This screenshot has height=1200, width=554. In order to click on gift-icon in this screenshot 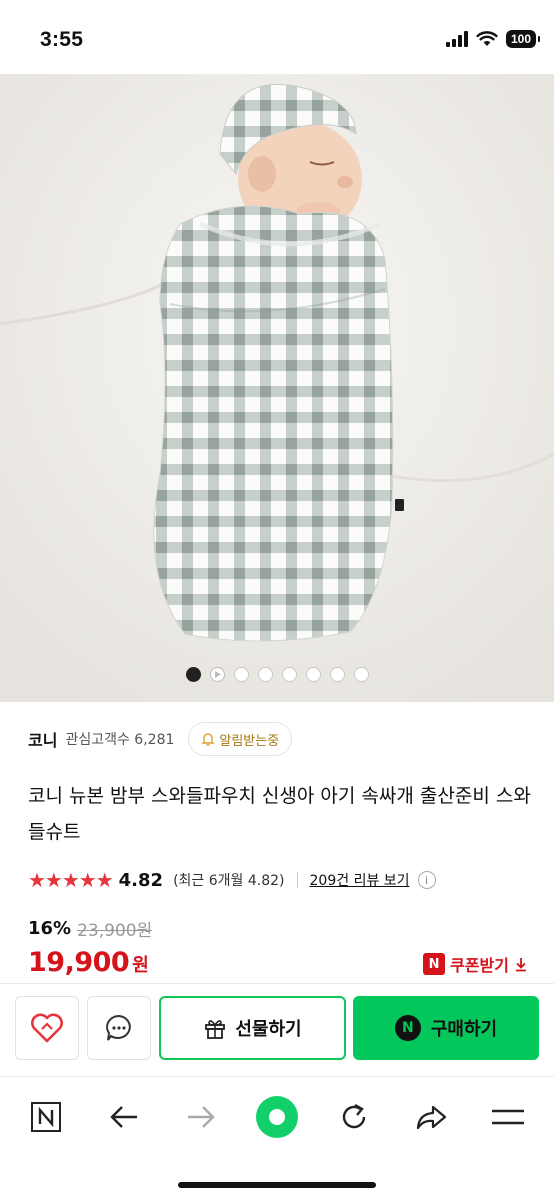, I will do `click(215, 1029)`.